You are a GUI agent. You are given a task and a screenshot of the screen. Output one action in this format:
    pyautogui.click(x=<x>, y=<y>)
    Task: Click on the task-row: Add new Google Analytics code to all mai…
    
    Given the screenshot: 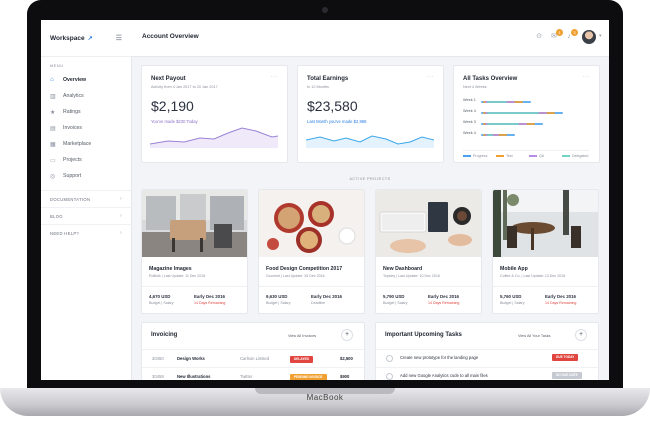 What is the action you would take?
    pyautogui.click(x=487, y=373)
    